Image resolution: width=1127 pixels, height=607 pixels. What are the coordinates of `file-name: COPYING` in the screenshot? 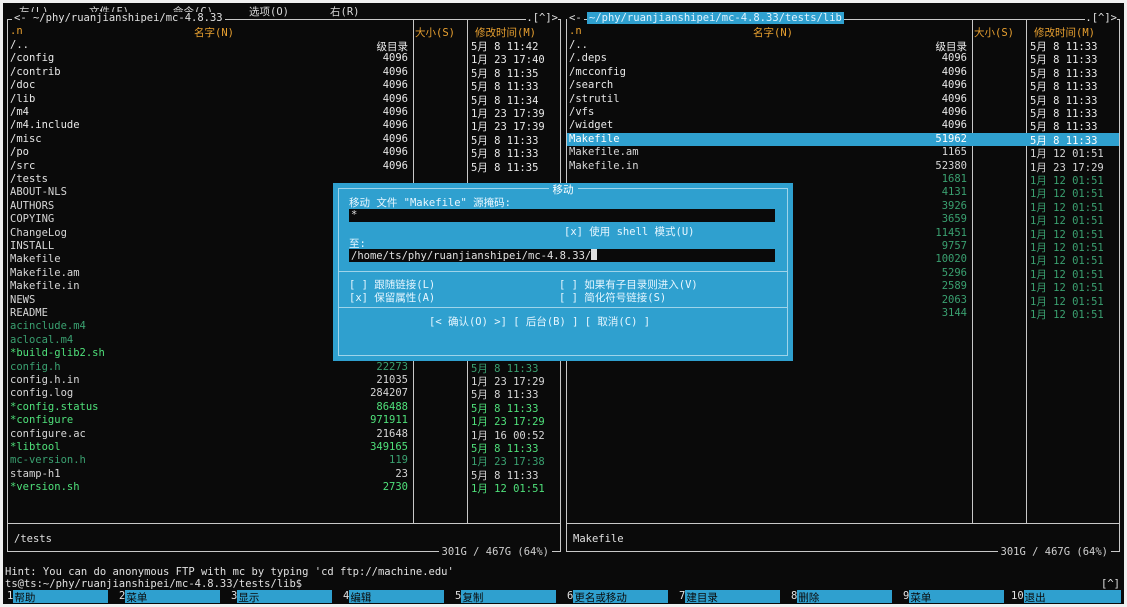 It's located at (32, 219).